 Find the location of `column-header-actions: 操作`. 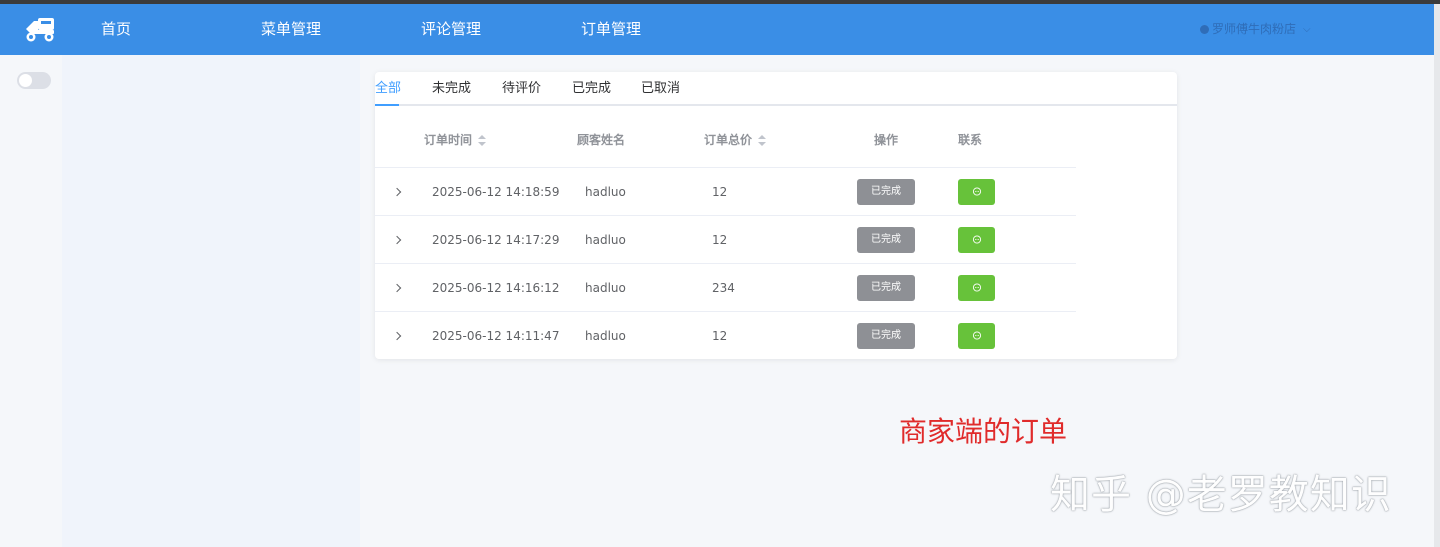

column-header-actions: 操作 is located at coordinates (886, 140).